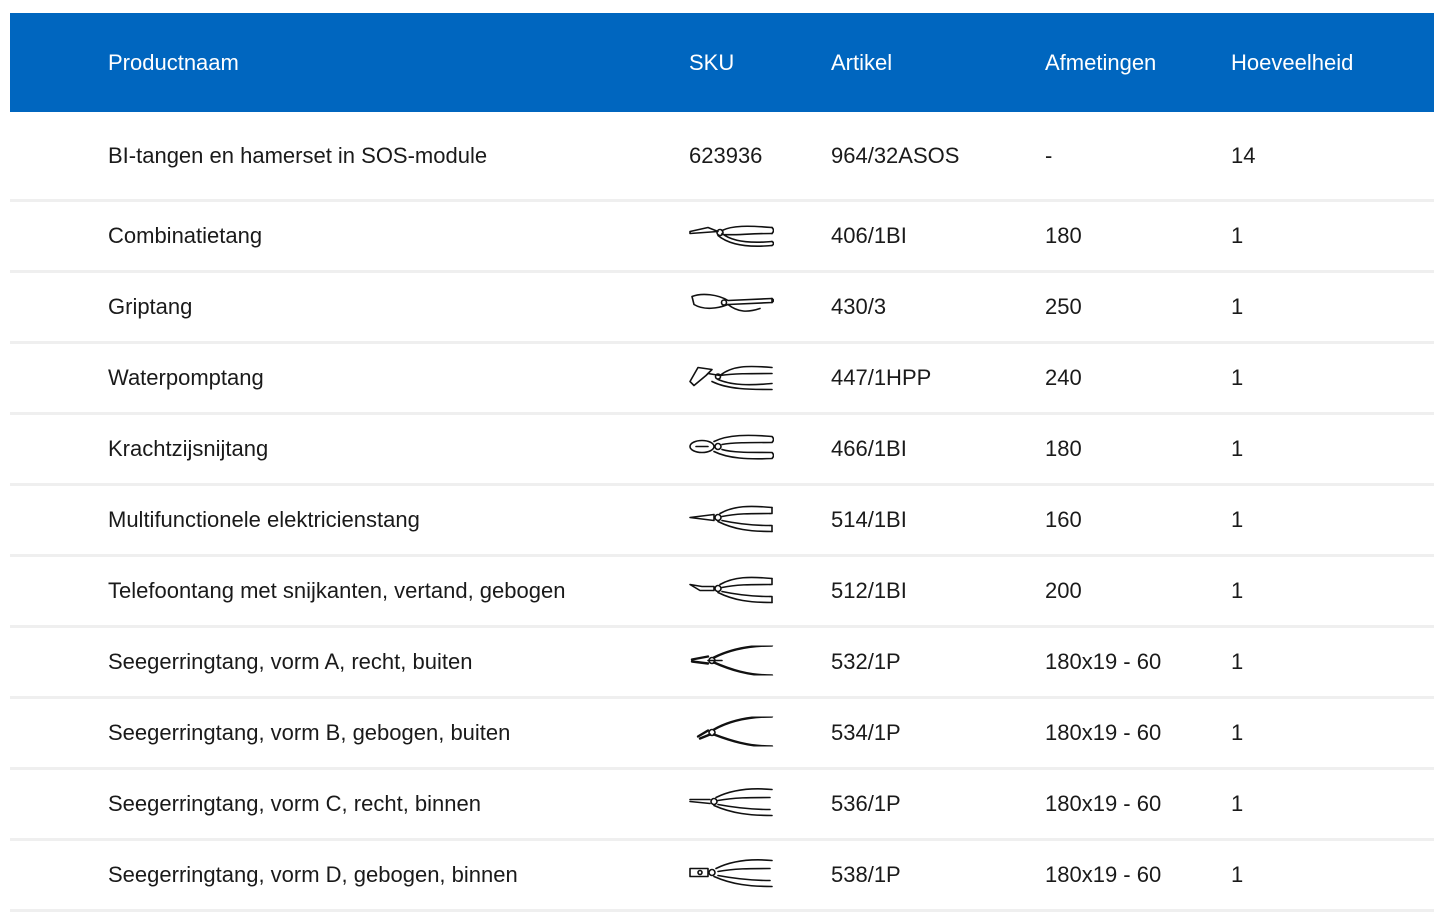  I want to click on item-name: Seegerringtang, vorm A, recht, buiten, so click(290, 661).